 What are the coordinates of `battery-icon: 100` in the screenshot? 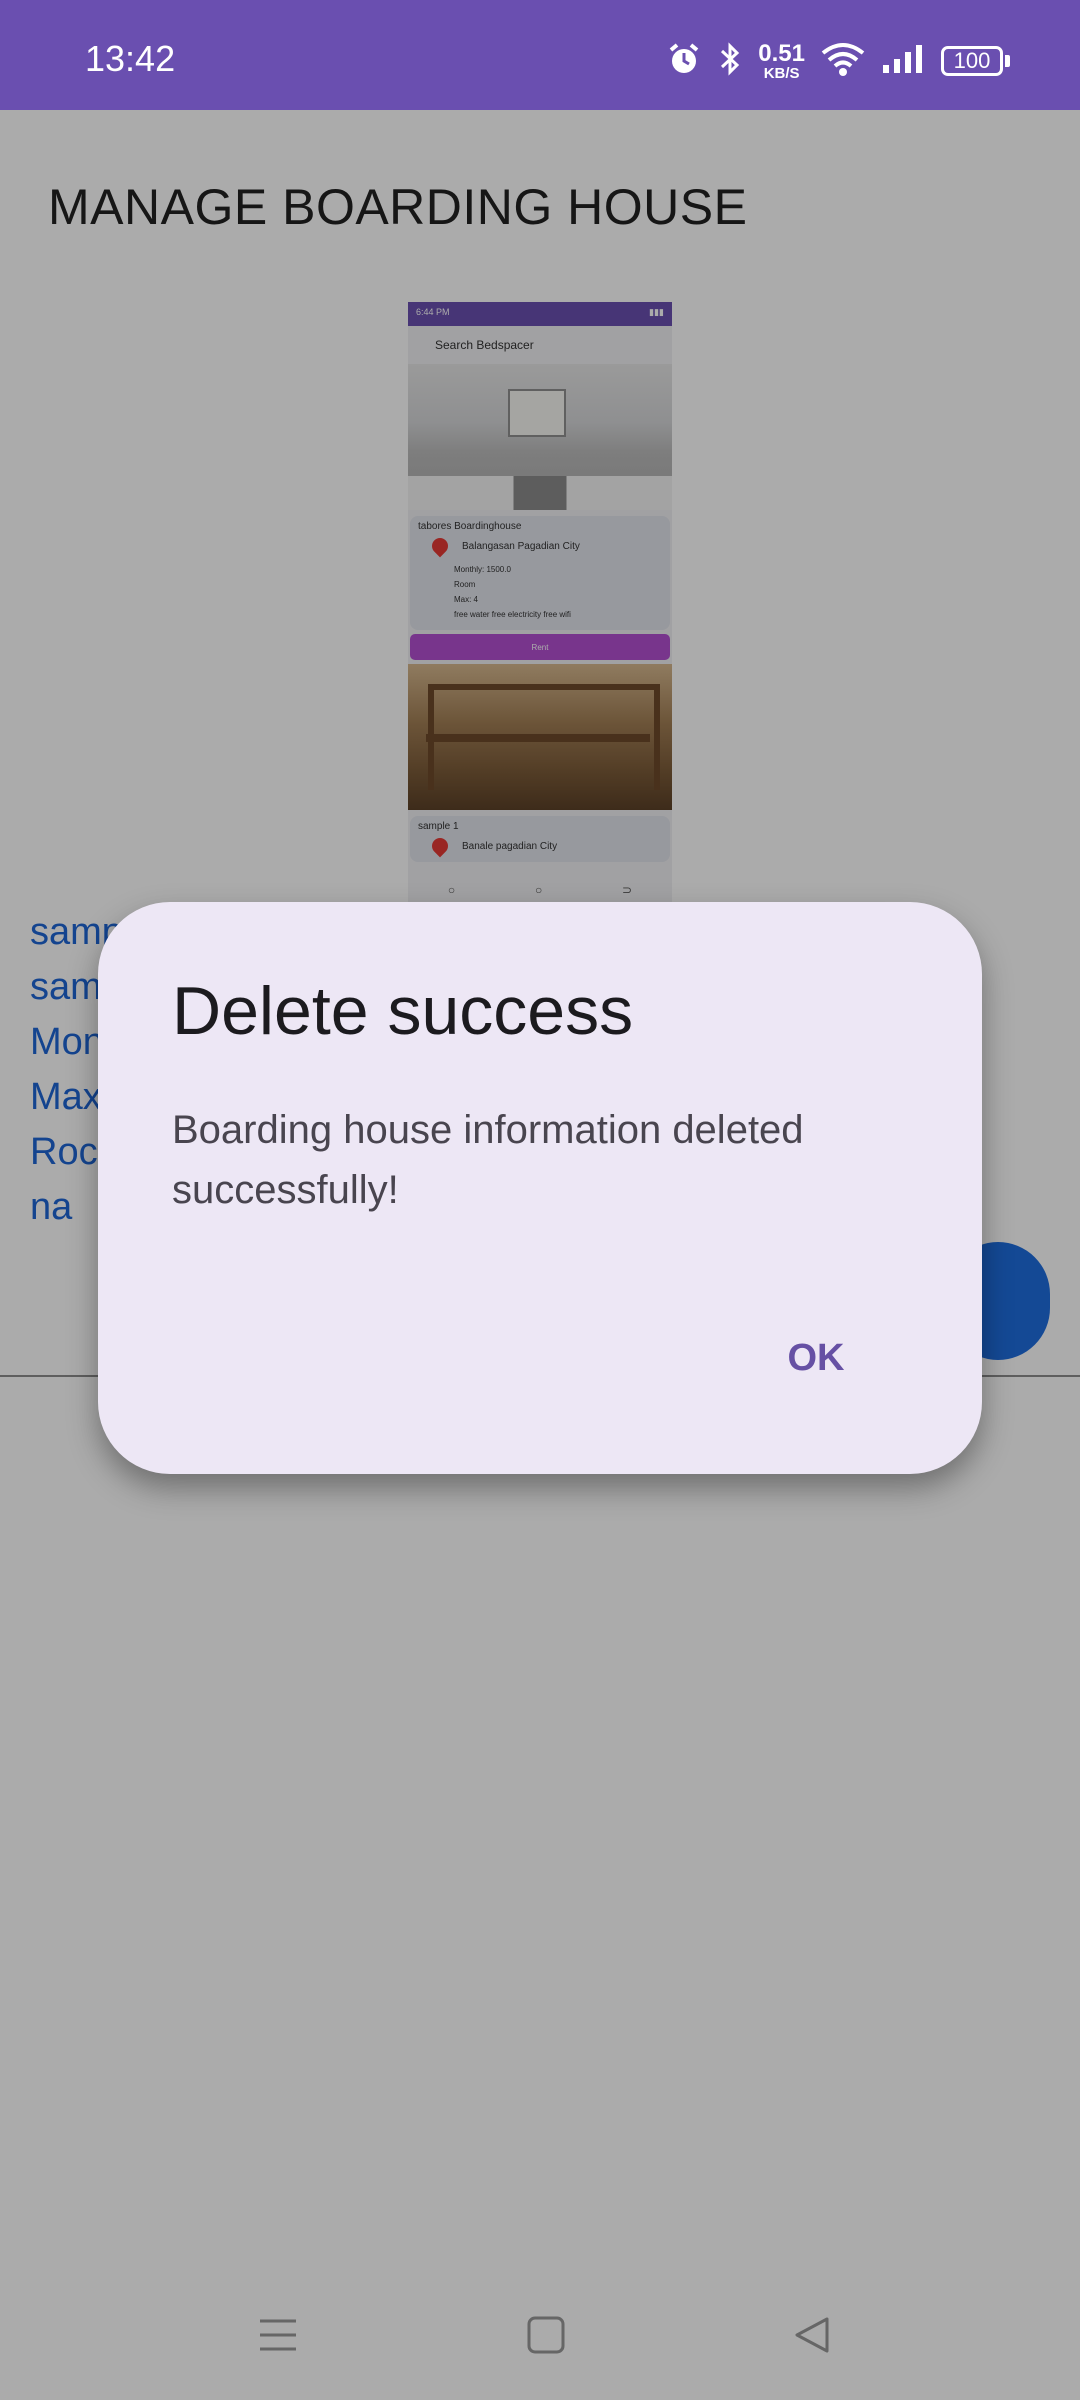 It's located at (975, 61).